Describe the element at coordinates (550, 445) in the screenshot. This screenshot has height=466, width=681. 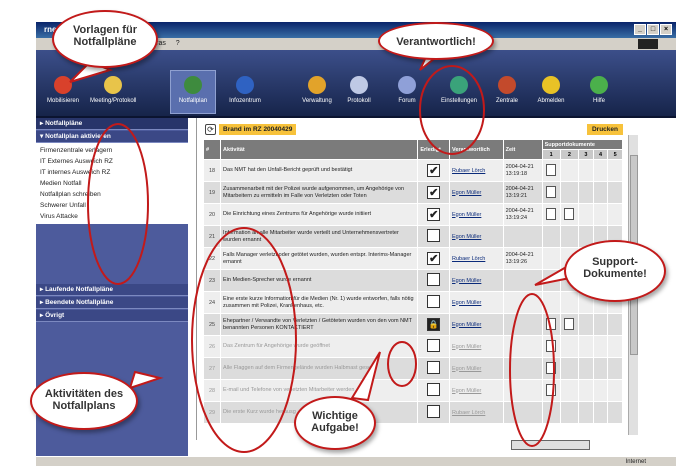
I see `deactivate-plan-button` at that location.